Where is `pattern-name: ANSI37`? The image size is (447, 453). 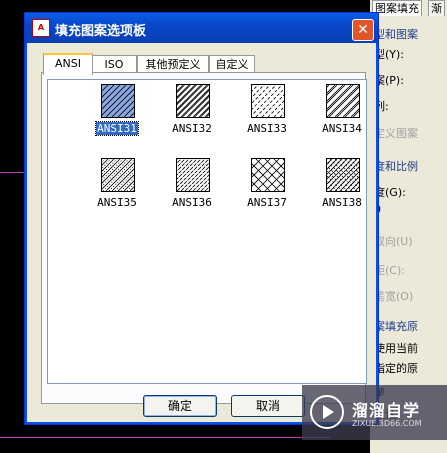 pattern-name: ANSI37 is located at coordinates (267, 202).